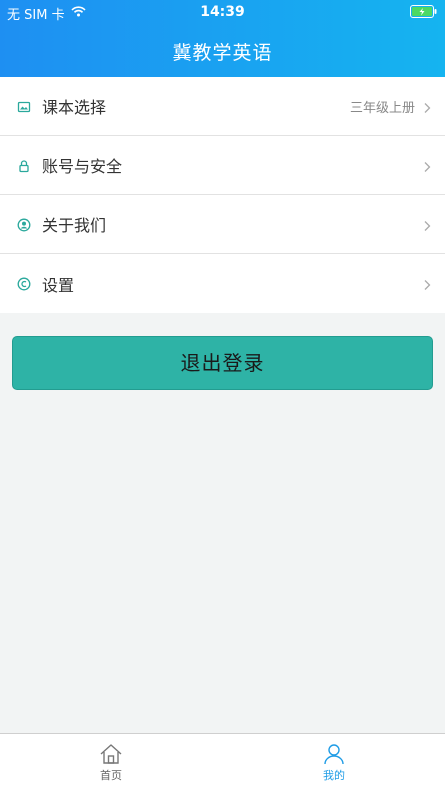 This screenshot has height=792, width=445. Describe the element at coordinates (222, 283) in the screenshot. I see `menu-item-settings: 设置` at that location.